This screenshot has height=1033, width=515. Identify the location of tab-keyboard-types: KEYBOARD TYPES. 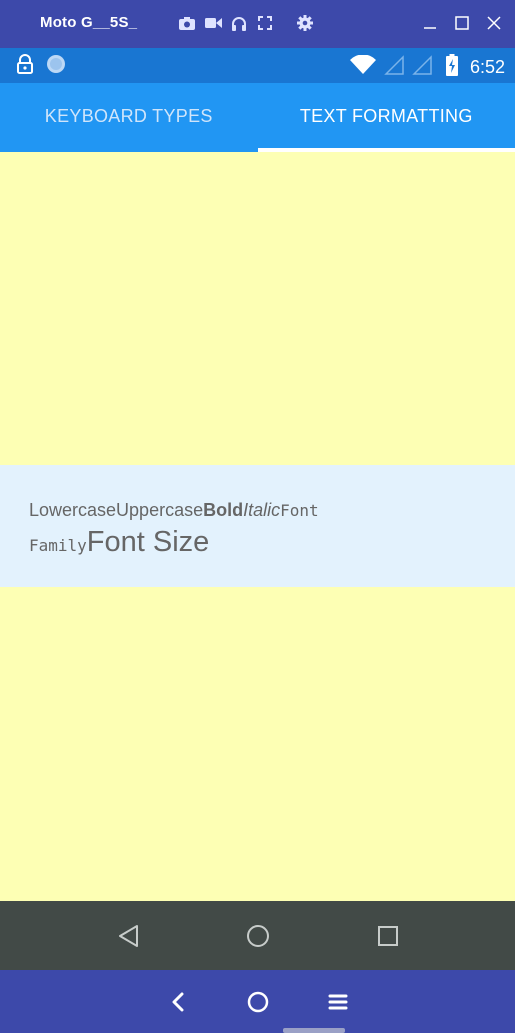
(129, 117).